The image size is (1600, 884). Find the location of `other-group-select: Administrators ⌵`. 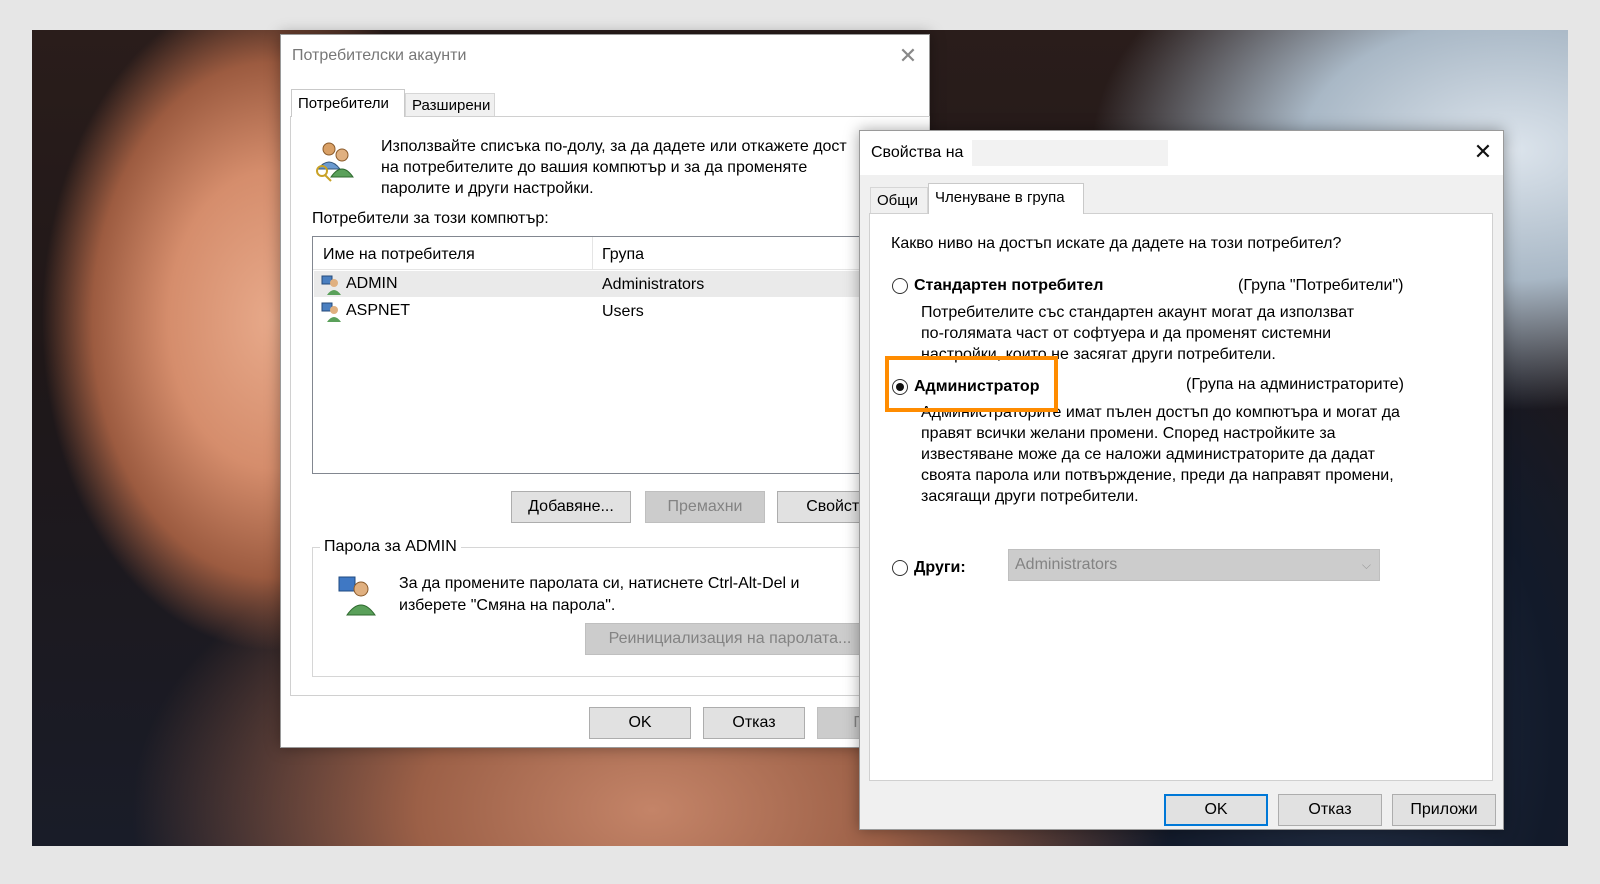

other-group-select: Administrators ⌵ is located at coordinates (1194, 565).